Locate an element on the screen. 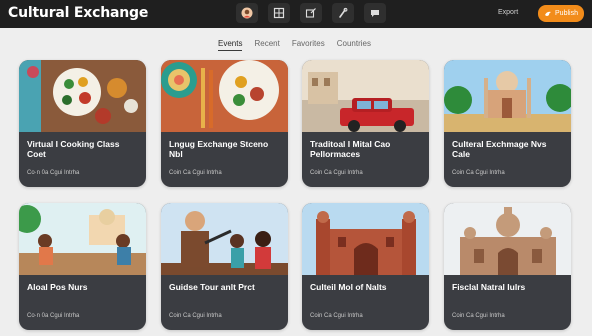 Image resolution: width=592 pixels, height=336 pixels. tab-events: Events is located at coordinates (230, 45).